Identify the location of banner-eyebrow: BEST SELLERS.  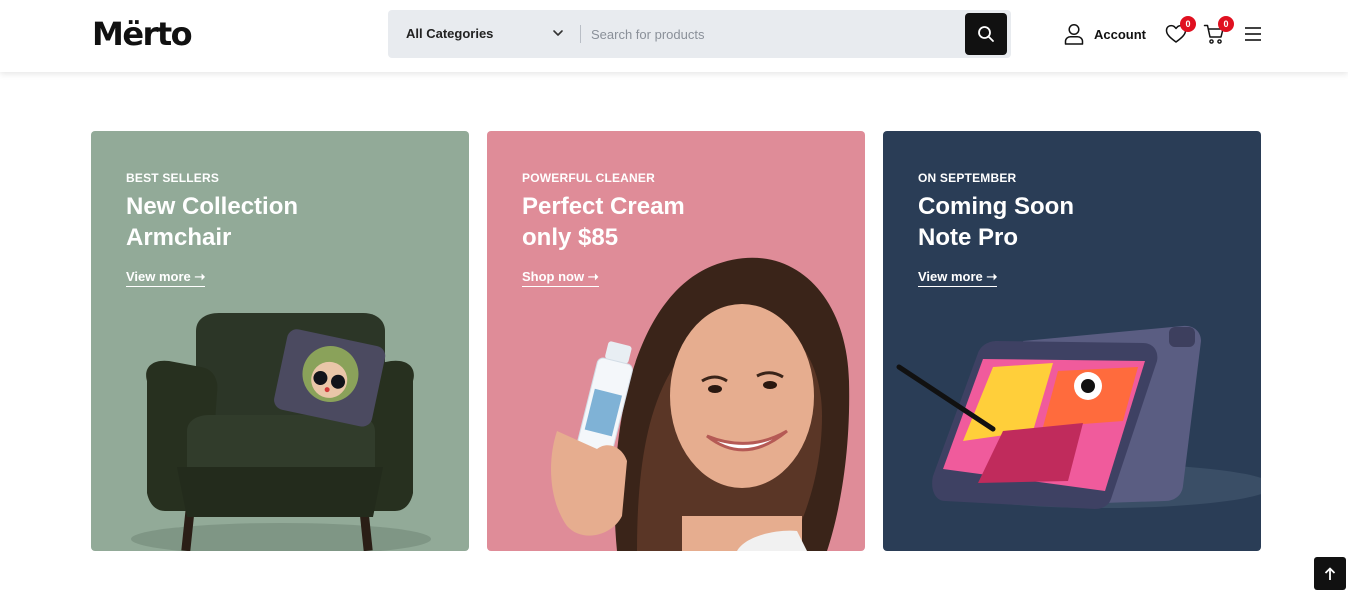
(173, 178).